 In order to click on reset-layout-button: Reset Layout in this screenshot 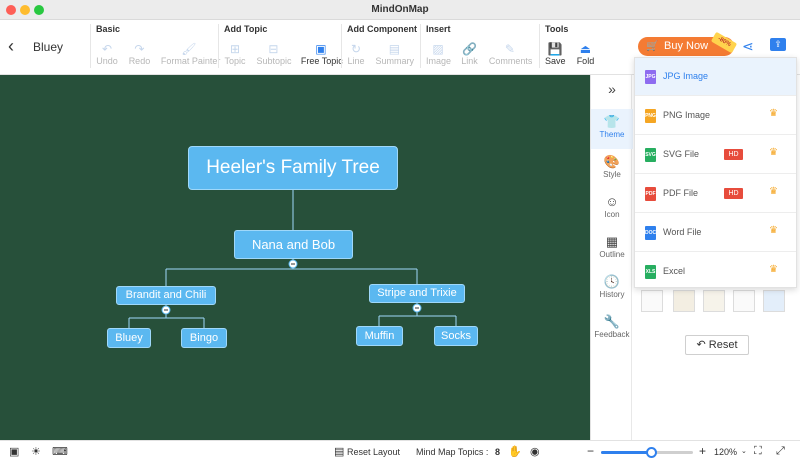, I will do `click(373, 452)`.